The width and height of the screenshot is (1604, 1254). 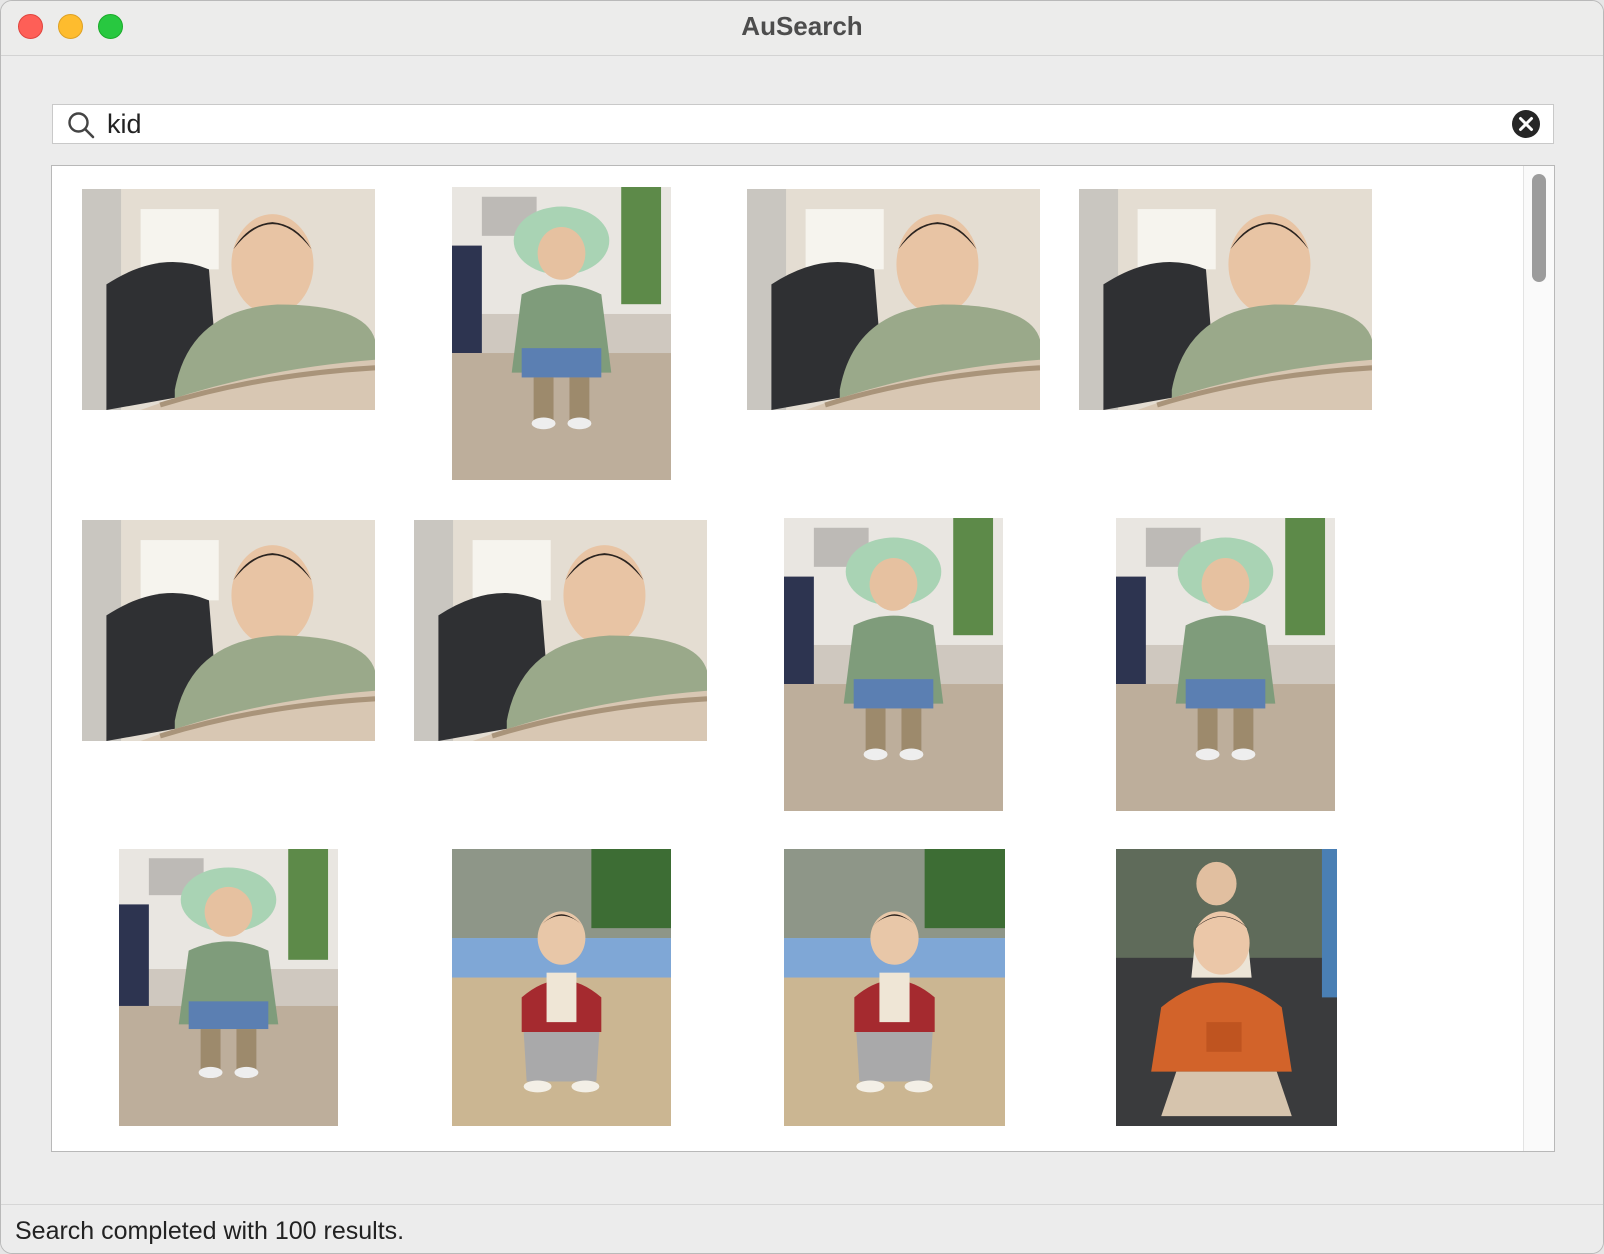 I want to click on scrollbar-thumb, so click(x=1539, y=228).